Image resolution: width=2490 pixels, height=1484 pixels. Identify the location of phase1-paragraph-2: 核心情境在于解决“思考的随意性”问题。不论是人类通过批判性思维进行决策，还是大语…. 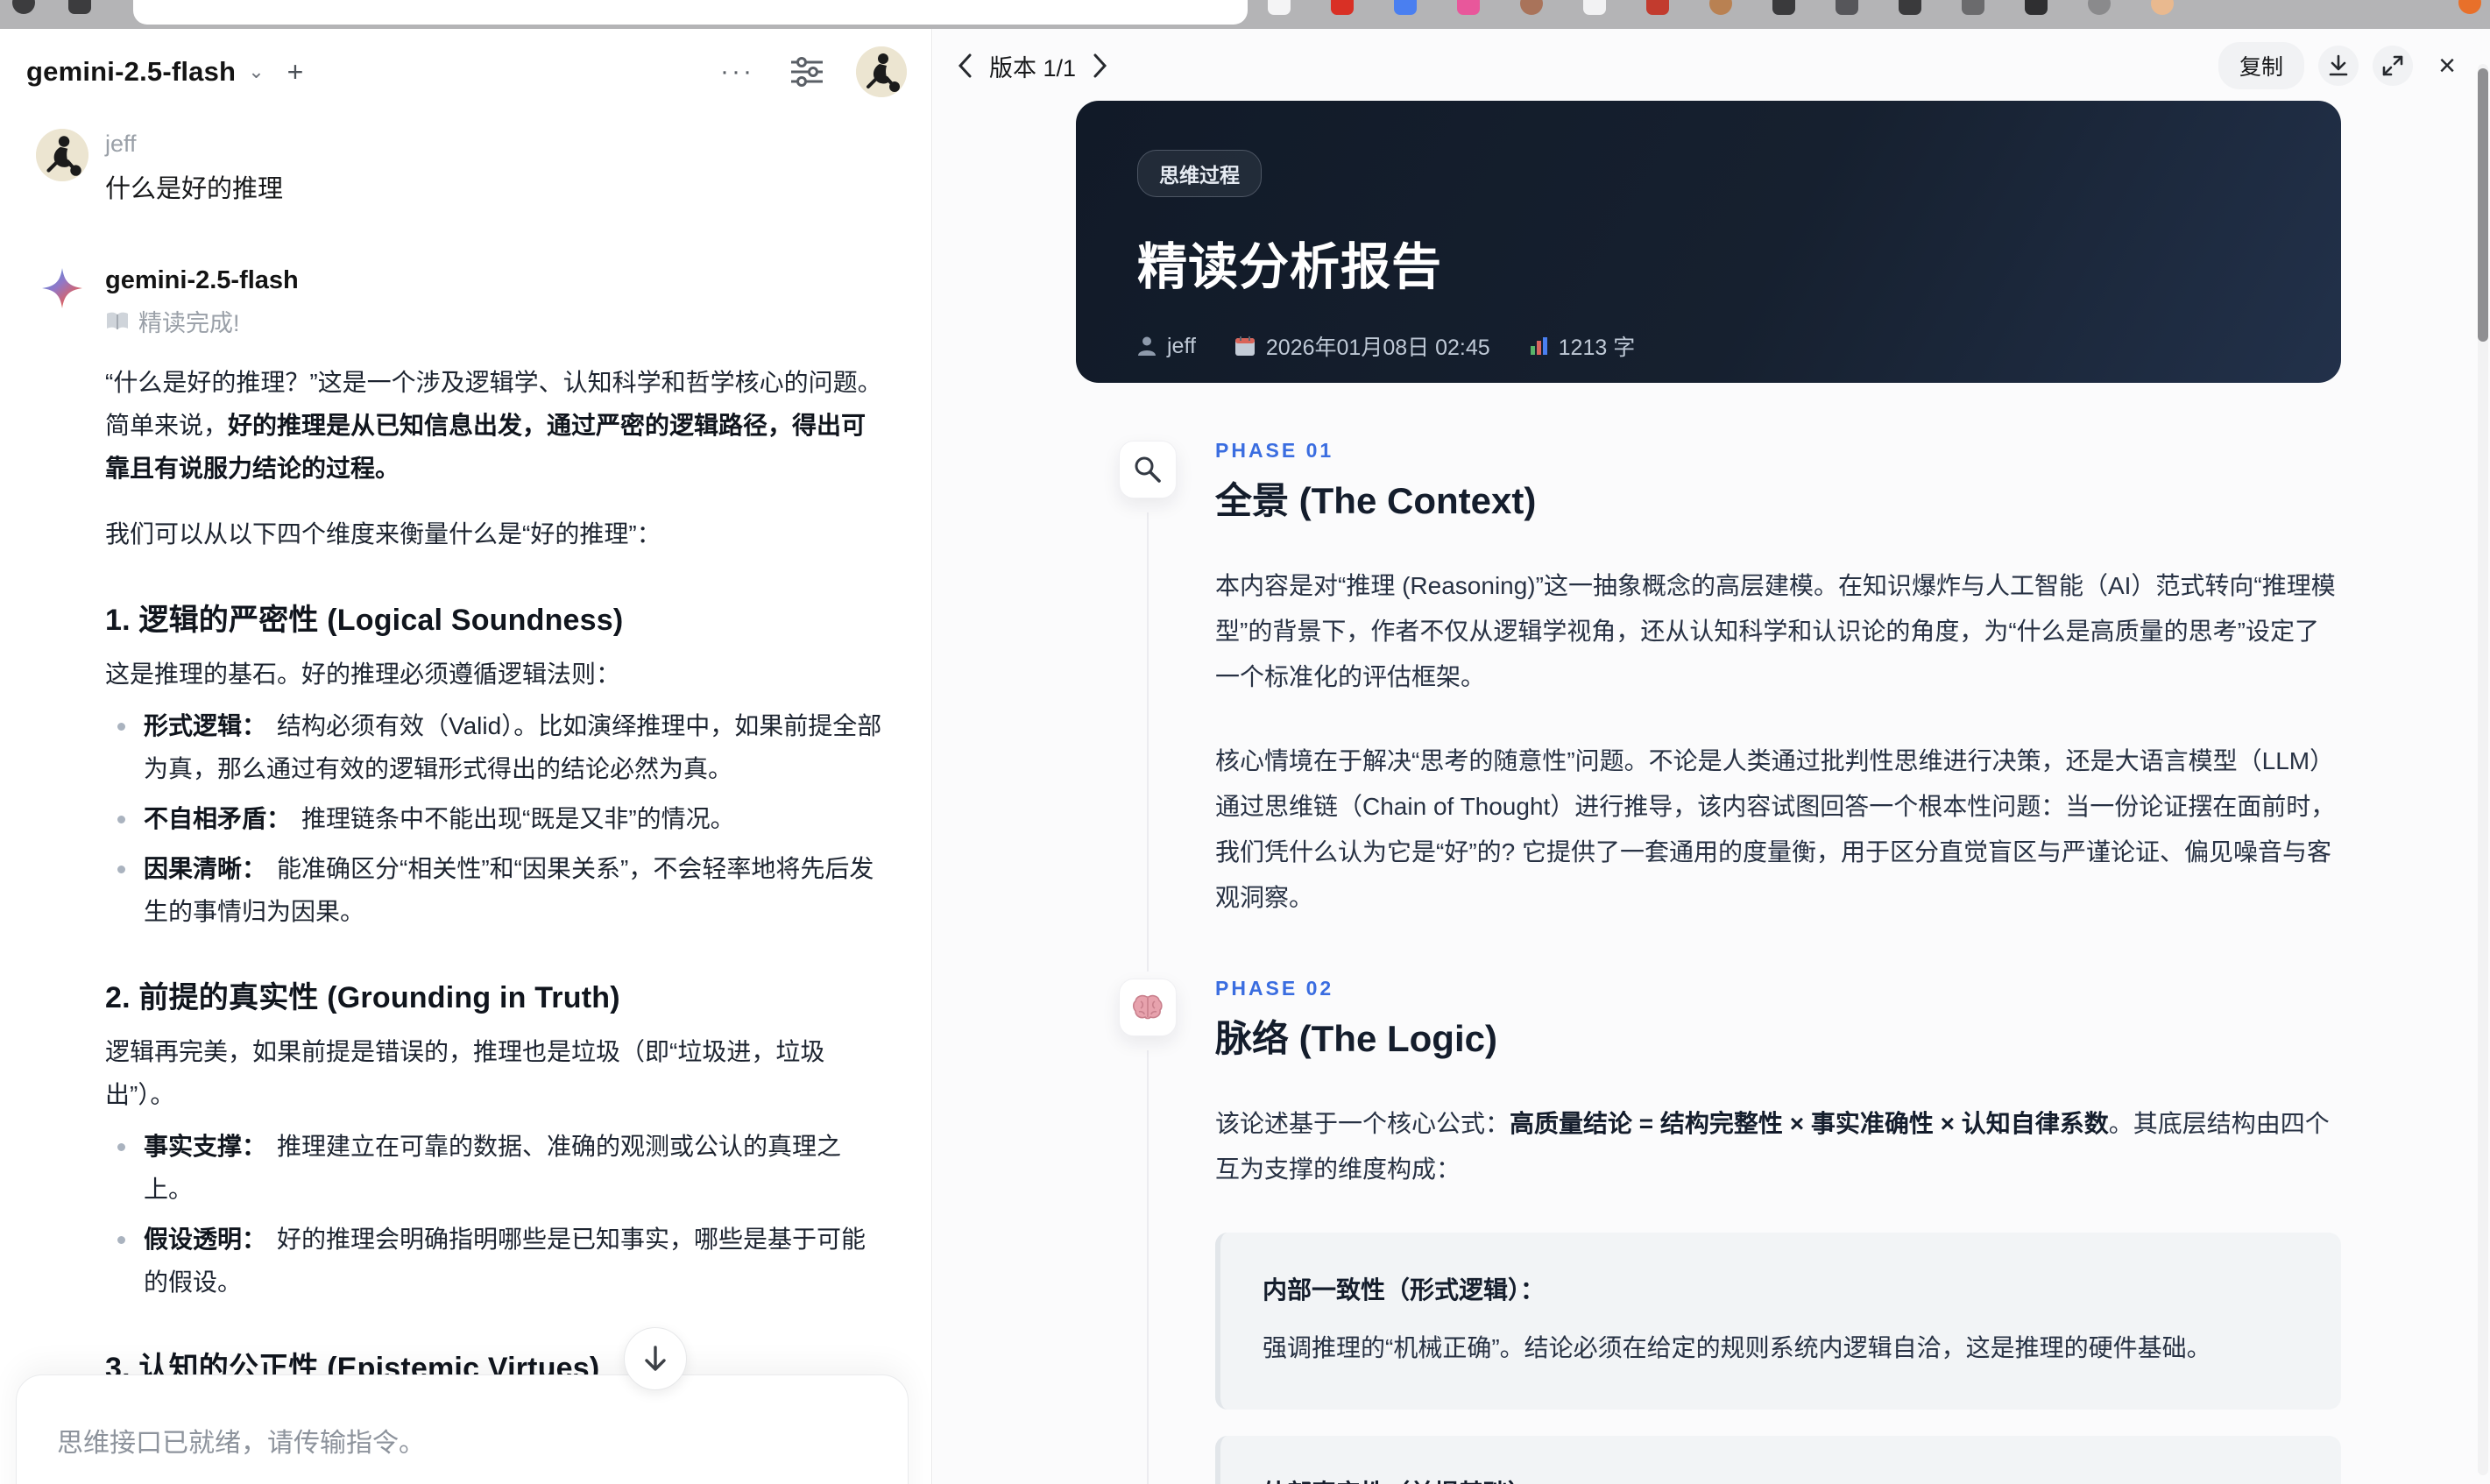
(1775, 829).